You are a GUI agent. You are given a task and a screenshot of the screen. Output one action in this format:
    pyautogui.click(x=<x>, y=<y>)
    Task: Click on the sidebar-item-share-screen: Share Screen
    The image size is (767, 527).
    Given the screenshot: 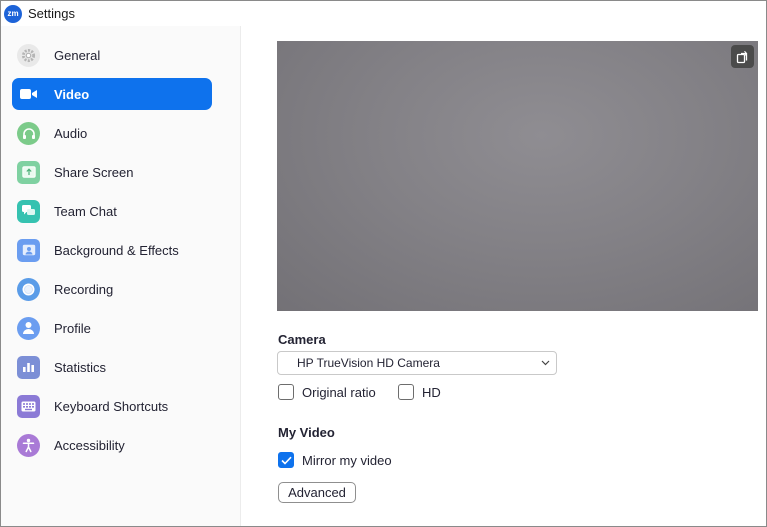 What is the action you would take?
    pyautogui.click(x=112, y=172)
    